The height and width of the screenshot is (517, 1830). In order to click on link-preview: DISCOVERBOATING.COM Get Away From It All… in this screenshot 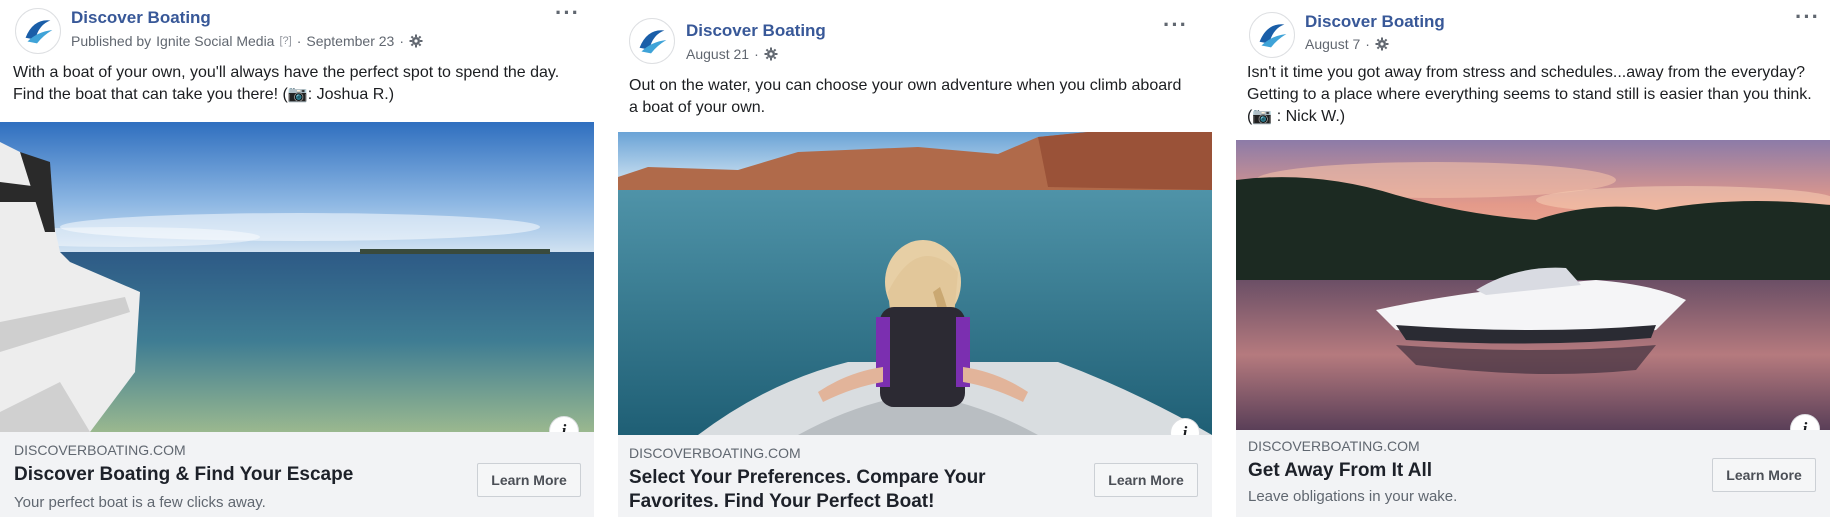, I will do `click(1533, 473)`.